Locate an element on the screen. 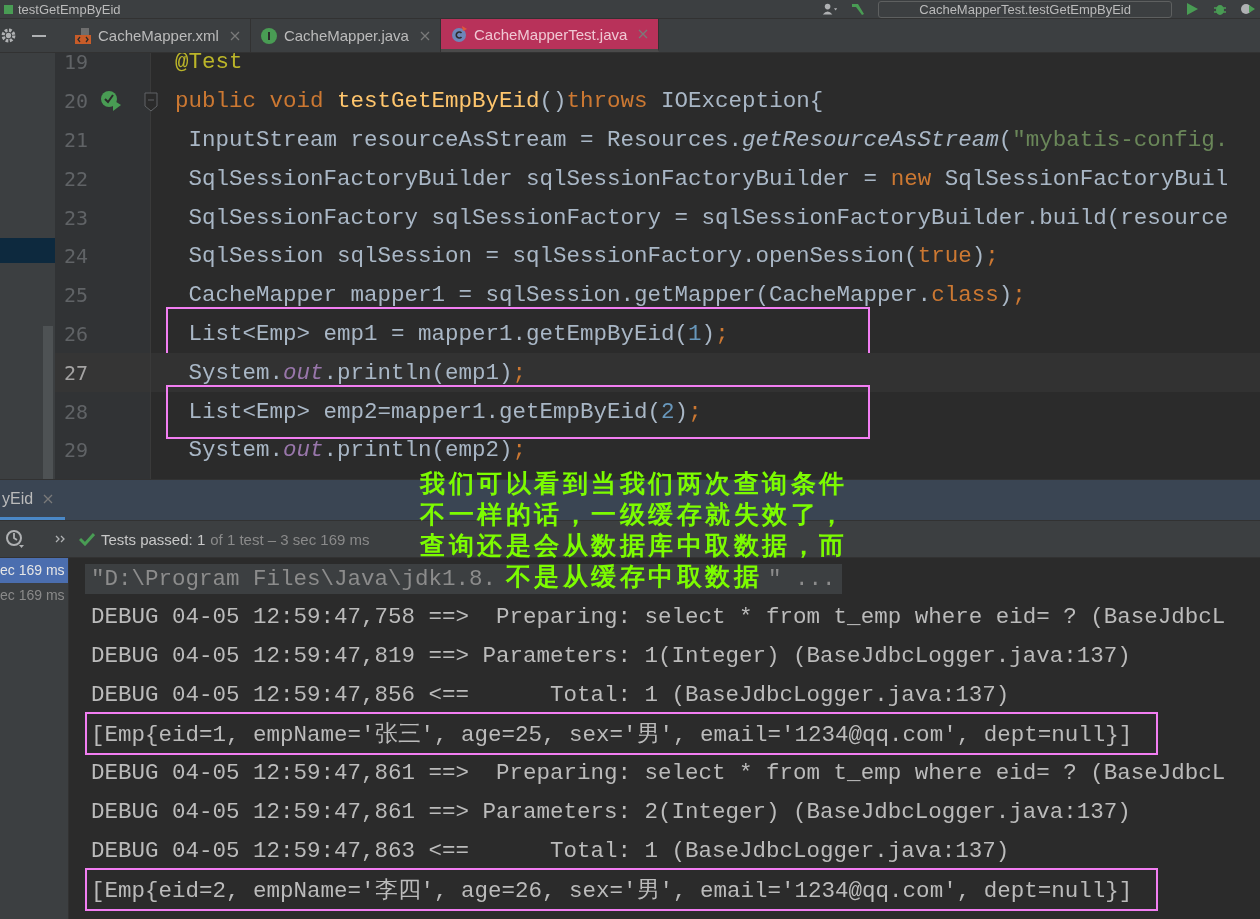  run-config-dropdown: CacheMapperTest.testGetEmpByEid is located at coordinates (1025, 9).